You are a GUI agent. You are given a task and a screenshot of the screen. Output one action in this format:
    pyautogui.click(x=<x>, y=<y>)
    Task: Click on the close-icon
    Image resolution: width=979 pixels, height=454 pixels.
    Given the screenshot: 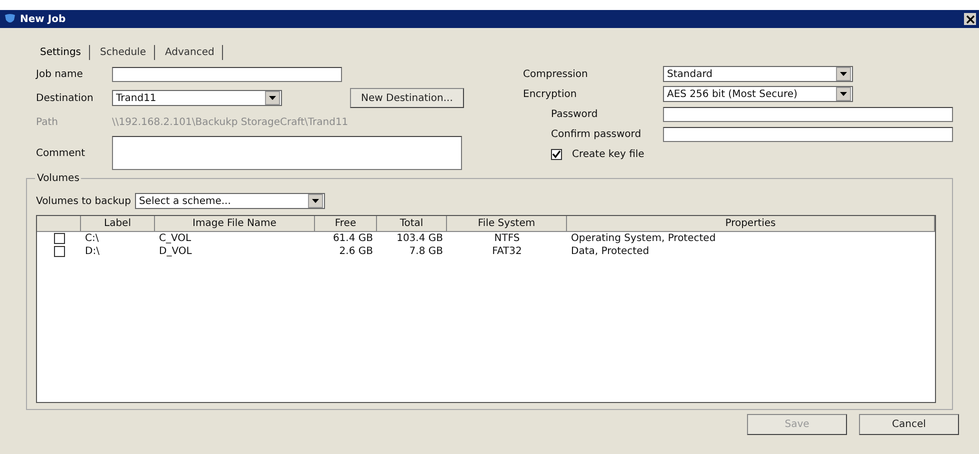 What is the action you would take?
    pyautogui.click(x=970, y=19)
    